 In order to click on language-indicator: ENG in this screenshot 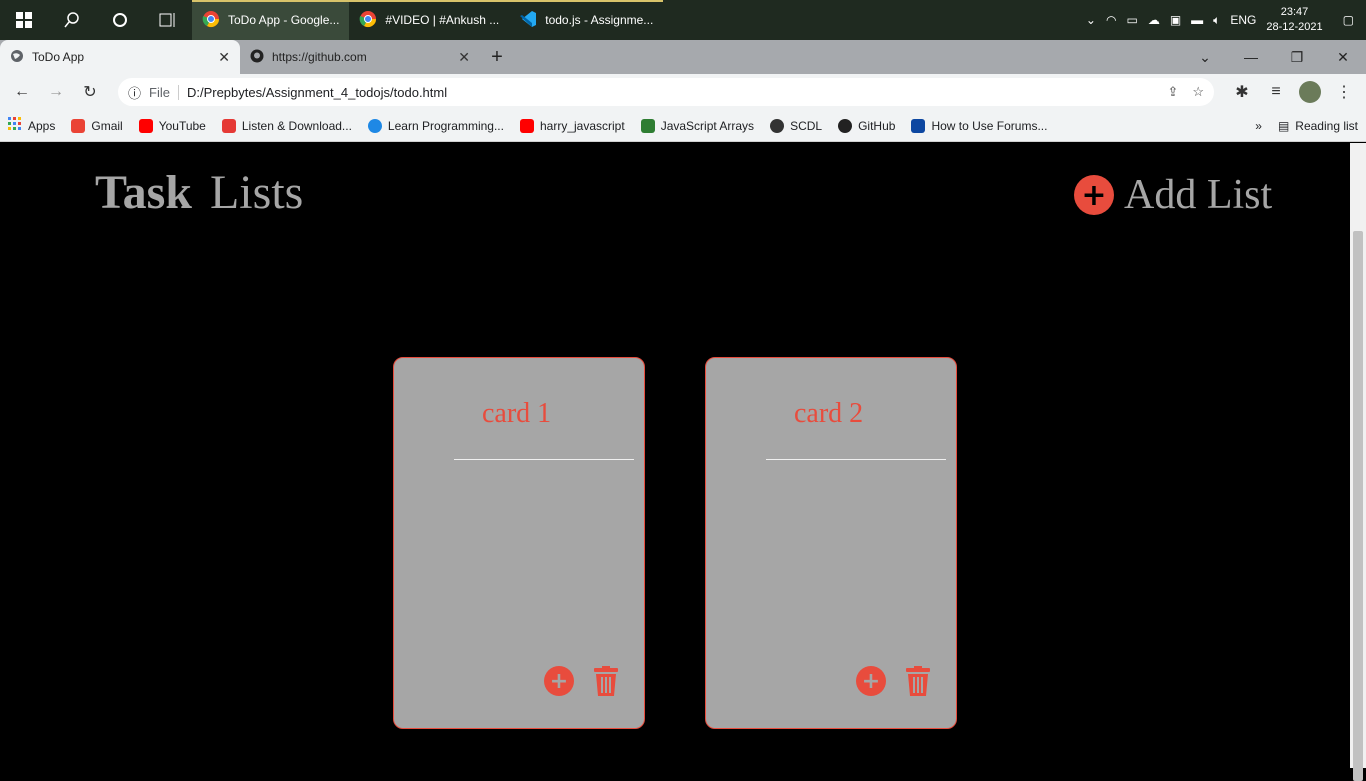, I will do `click(1243, 20)`.